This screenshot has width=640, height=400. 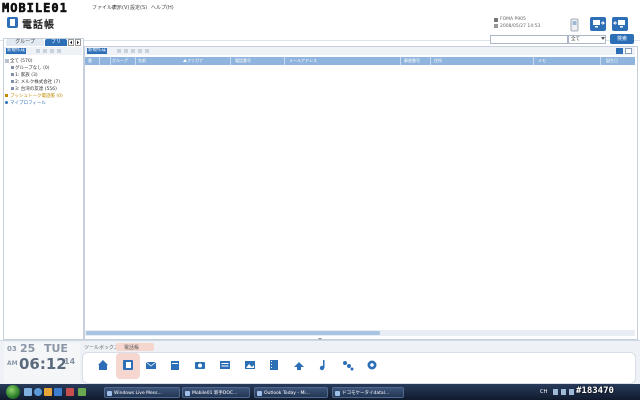 What do you see at coordinates (243, 61) in the screenshot?
I see `col-phone: 電話番号` at bounding box center [243, 61].